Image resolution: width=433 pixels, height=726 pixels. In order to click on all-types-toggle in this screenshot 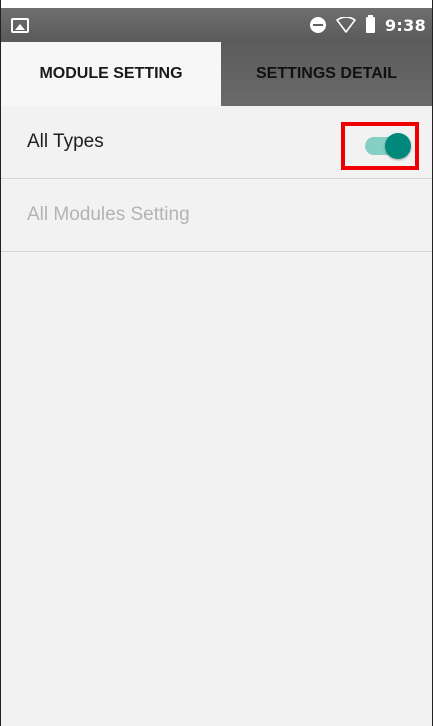, I will do `click(388, 146)`.